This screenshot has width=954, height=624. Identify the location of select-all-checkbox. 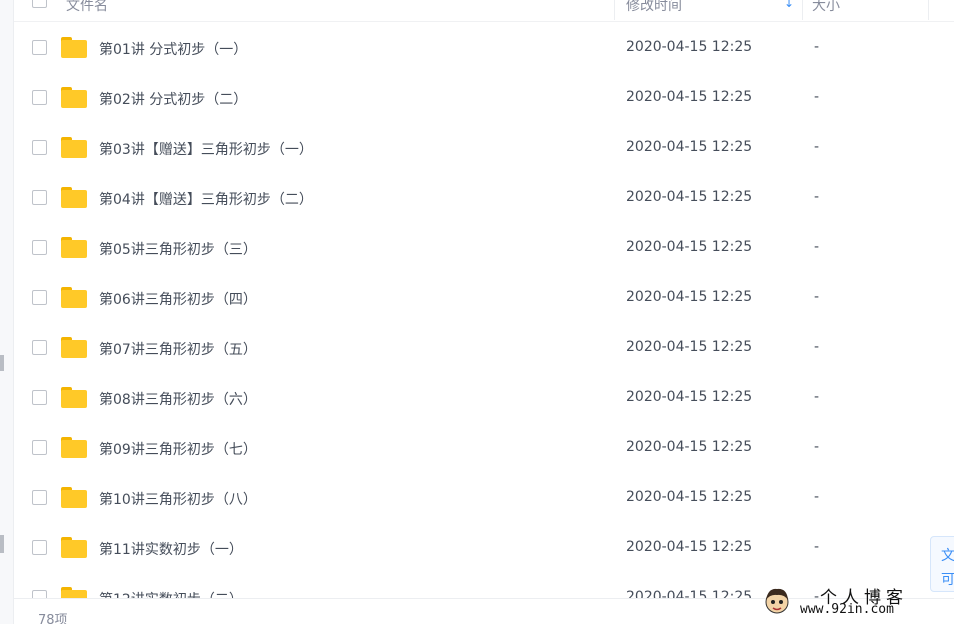
(39, 4).